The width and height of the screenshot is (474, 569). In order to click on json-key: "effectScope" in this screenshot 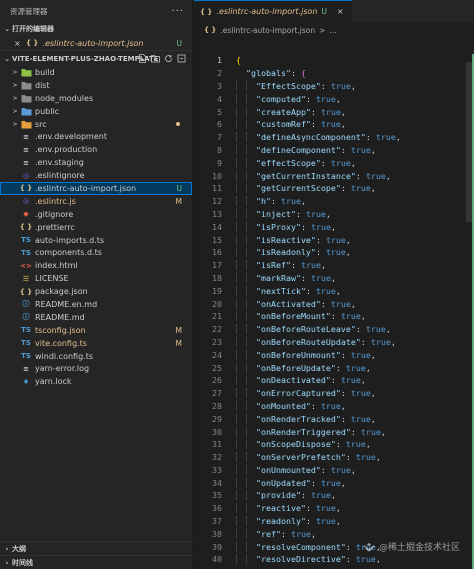, I will do `click(288, 162)`.